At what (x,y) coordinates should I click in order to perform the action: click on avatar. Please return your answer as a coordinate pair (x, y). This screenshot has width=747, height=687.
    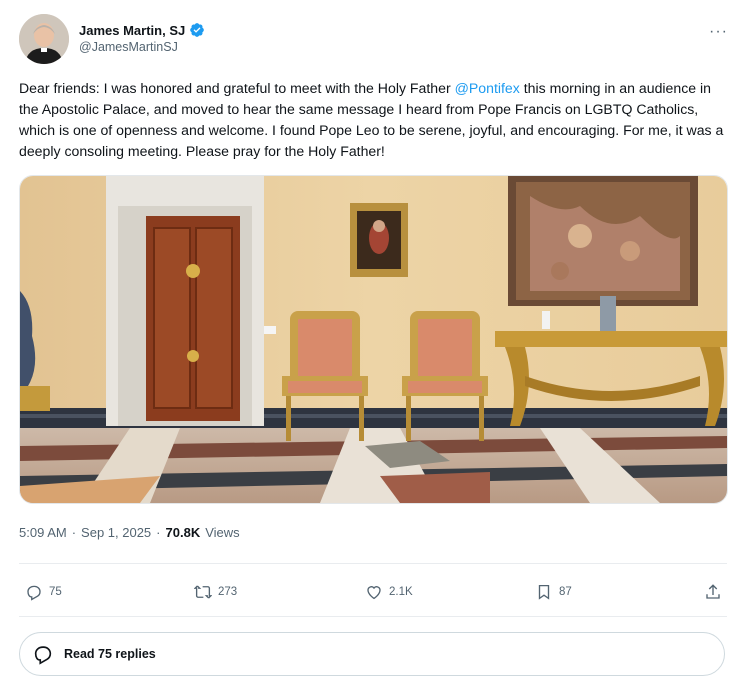
    Looking at the image, I should click on (44, 39).